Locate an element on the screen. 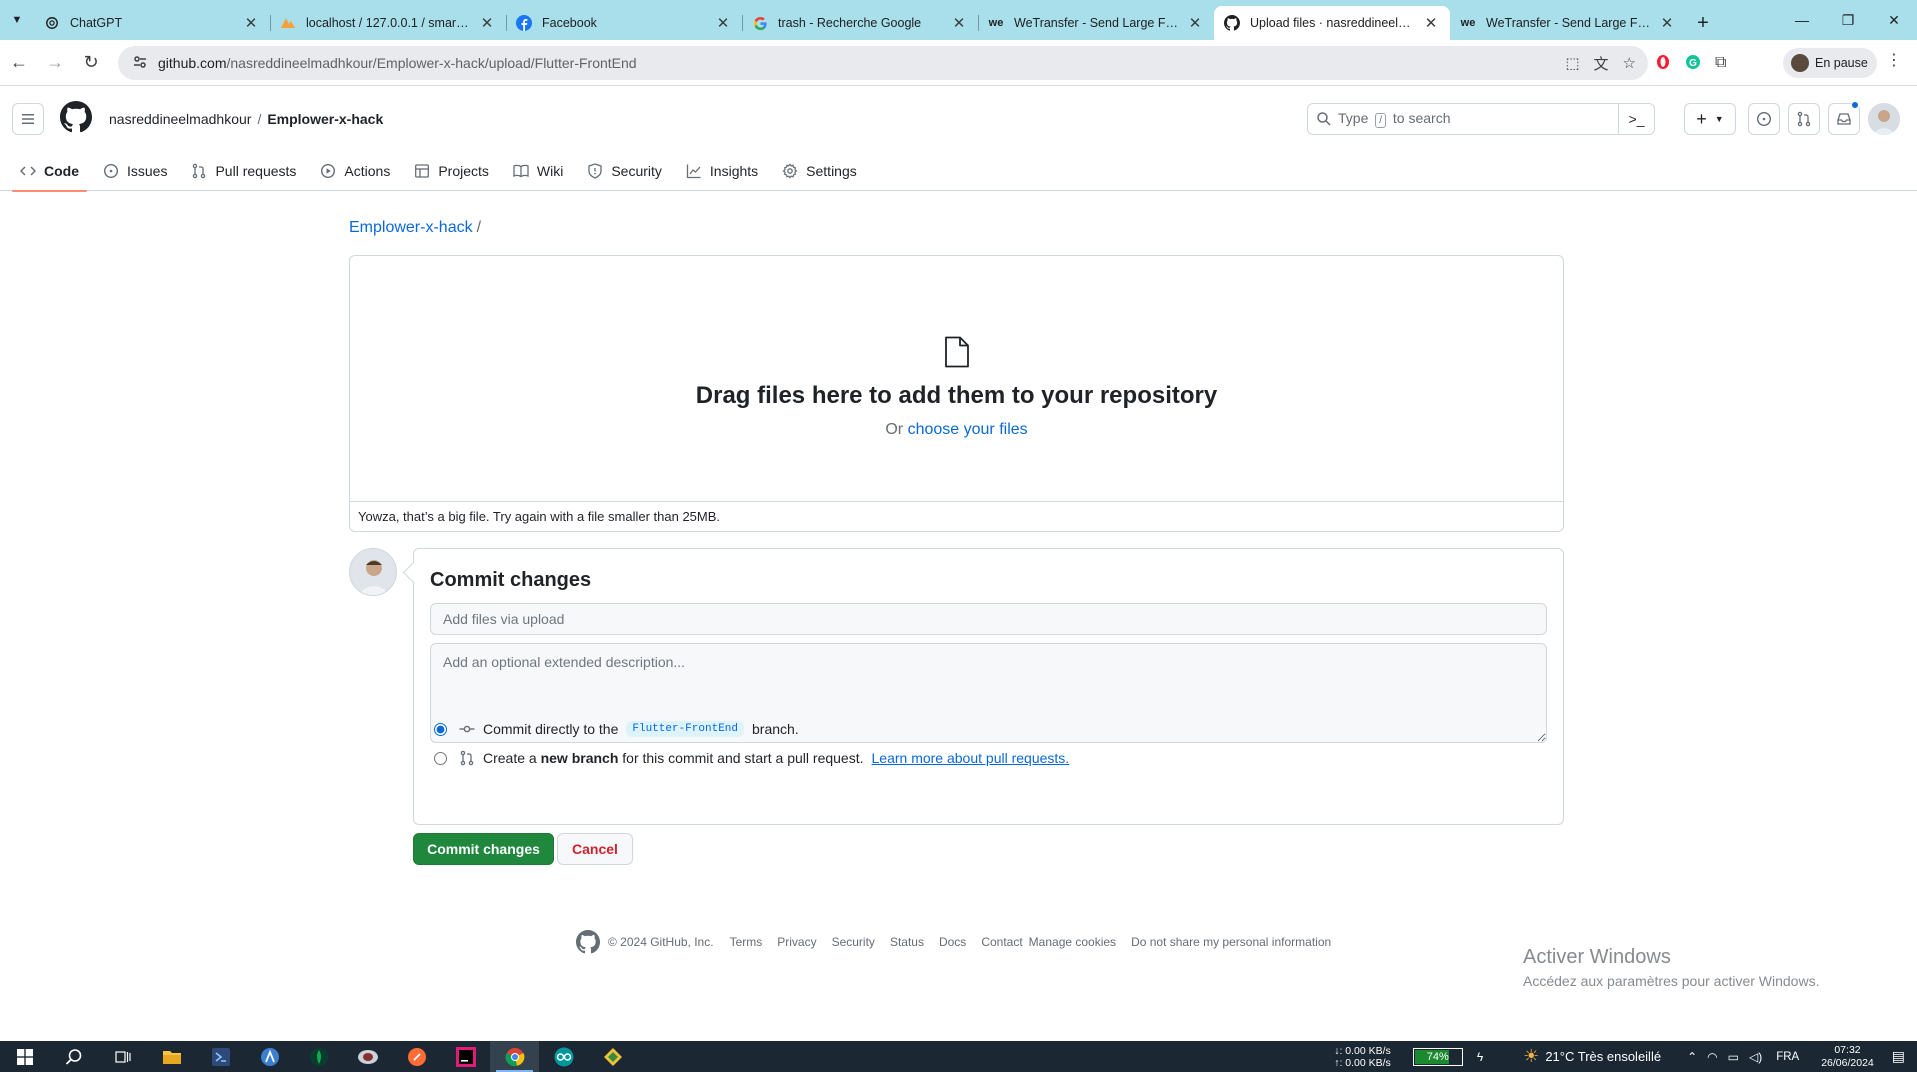 The image size is (1917, 1072). grammarly-extension-icon: G is located at coordinates (1693, 63).